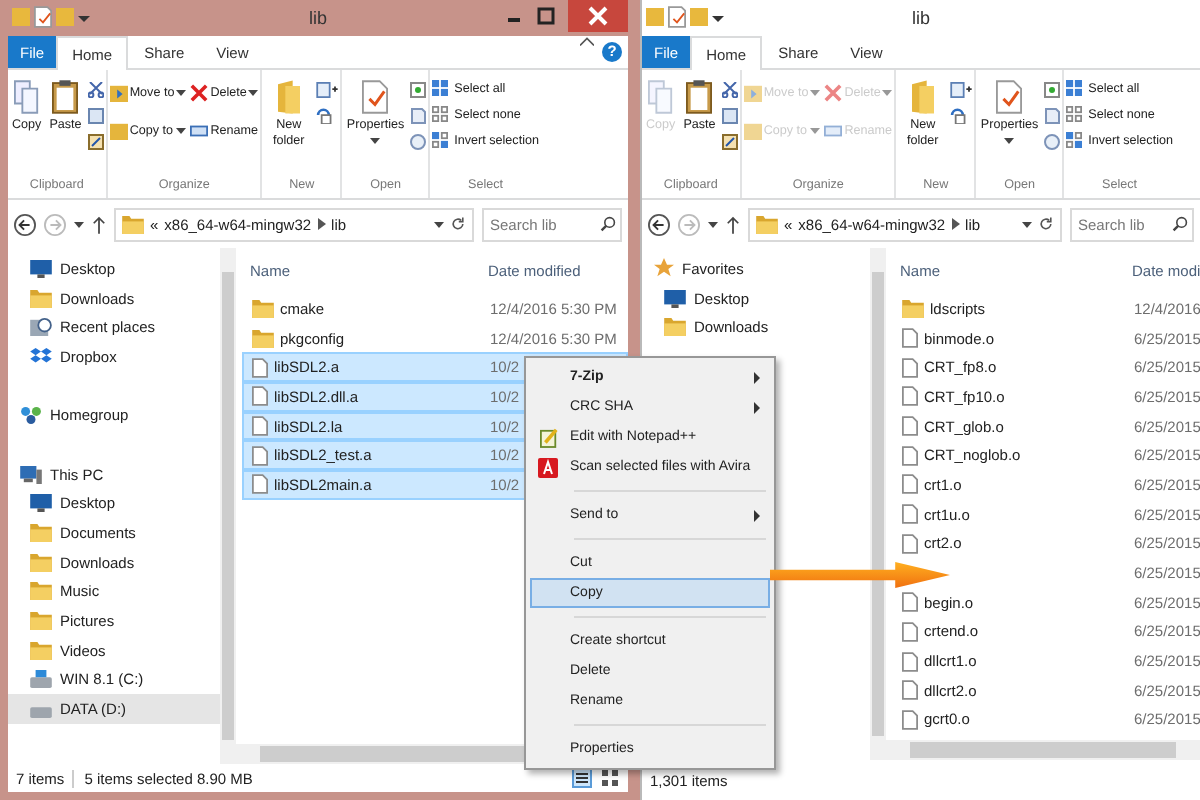  I want to click on drive-icon, so click(41, 679).